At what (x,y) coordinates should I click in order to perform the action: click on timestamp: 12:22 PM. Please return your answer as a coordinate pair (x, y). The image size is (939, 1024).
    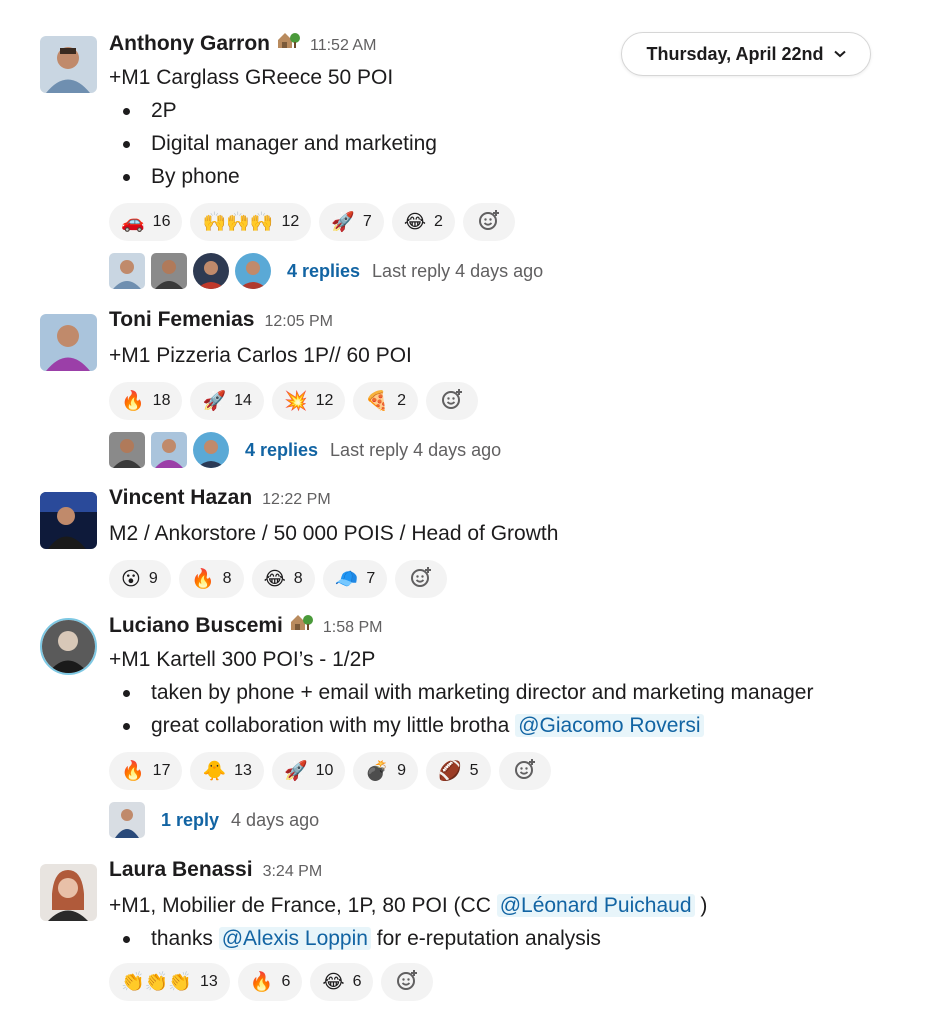
    Looking at the image, I should click on (296, 500).